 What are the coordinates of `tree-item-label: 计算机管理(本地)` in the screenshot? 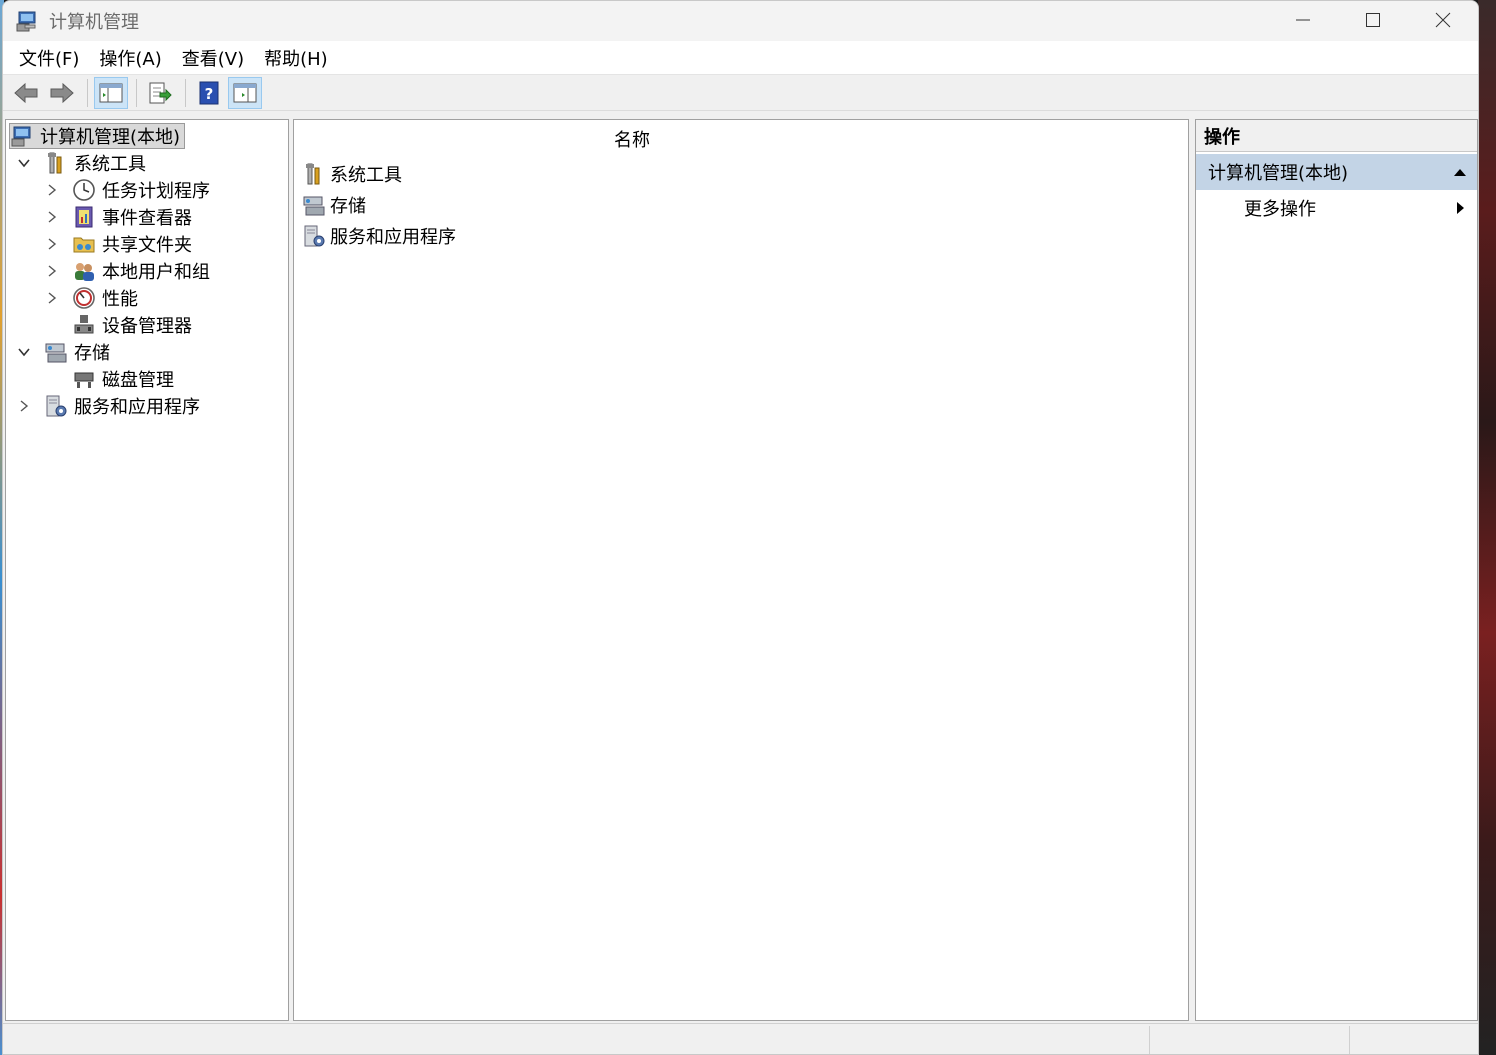 It's located at (110, 137).